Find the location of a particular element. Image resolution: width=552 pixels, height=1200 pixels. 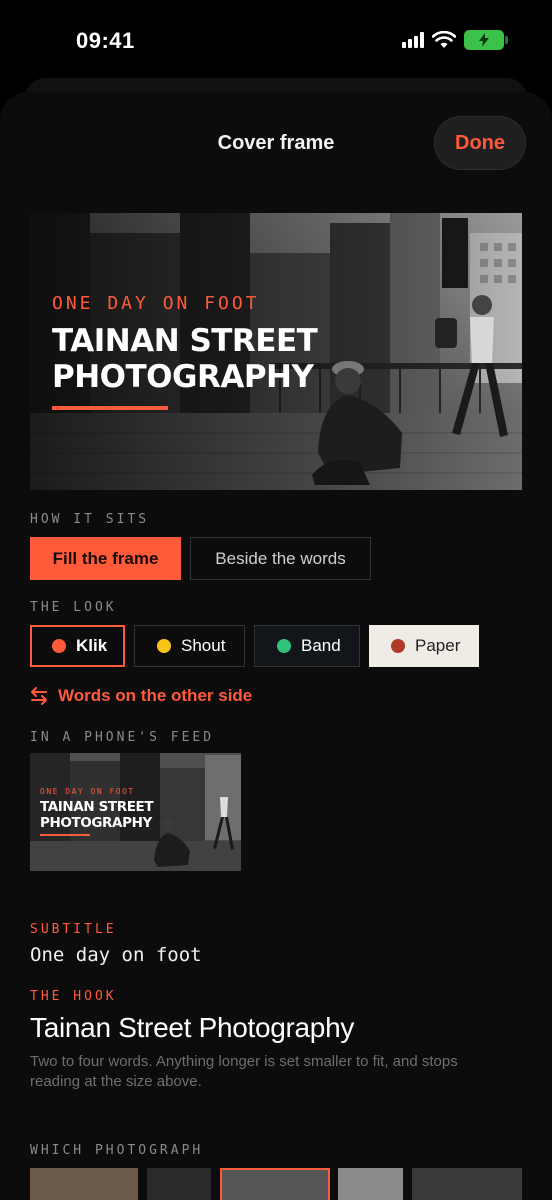

photo-thumbnail-selected is located at coordinates (275, 1184).